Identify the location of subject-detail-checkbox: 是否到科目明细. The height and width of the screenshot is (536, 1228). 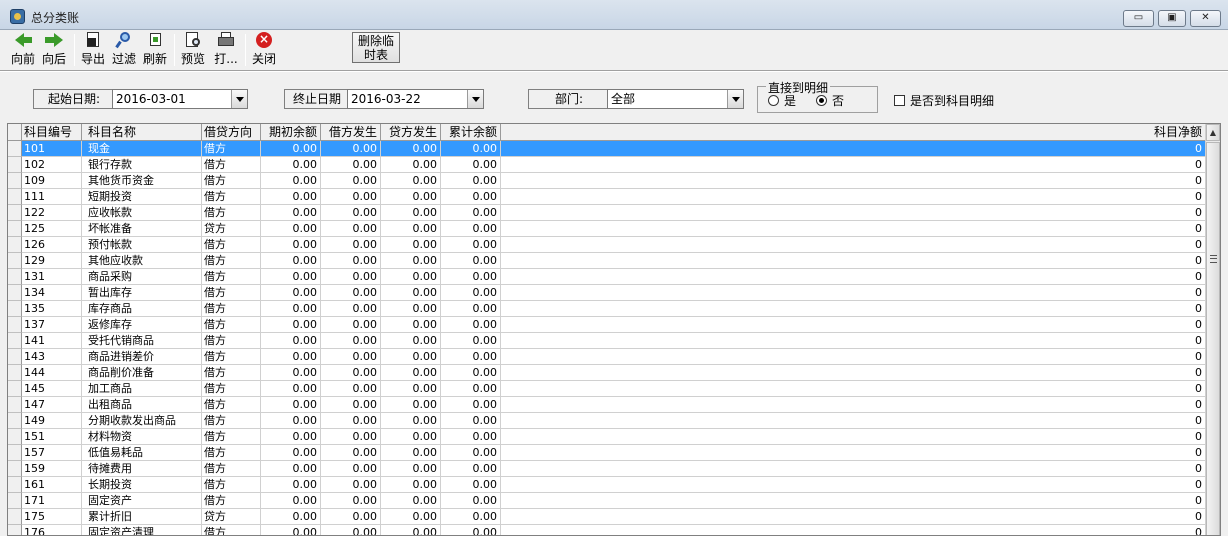
(944, 101).